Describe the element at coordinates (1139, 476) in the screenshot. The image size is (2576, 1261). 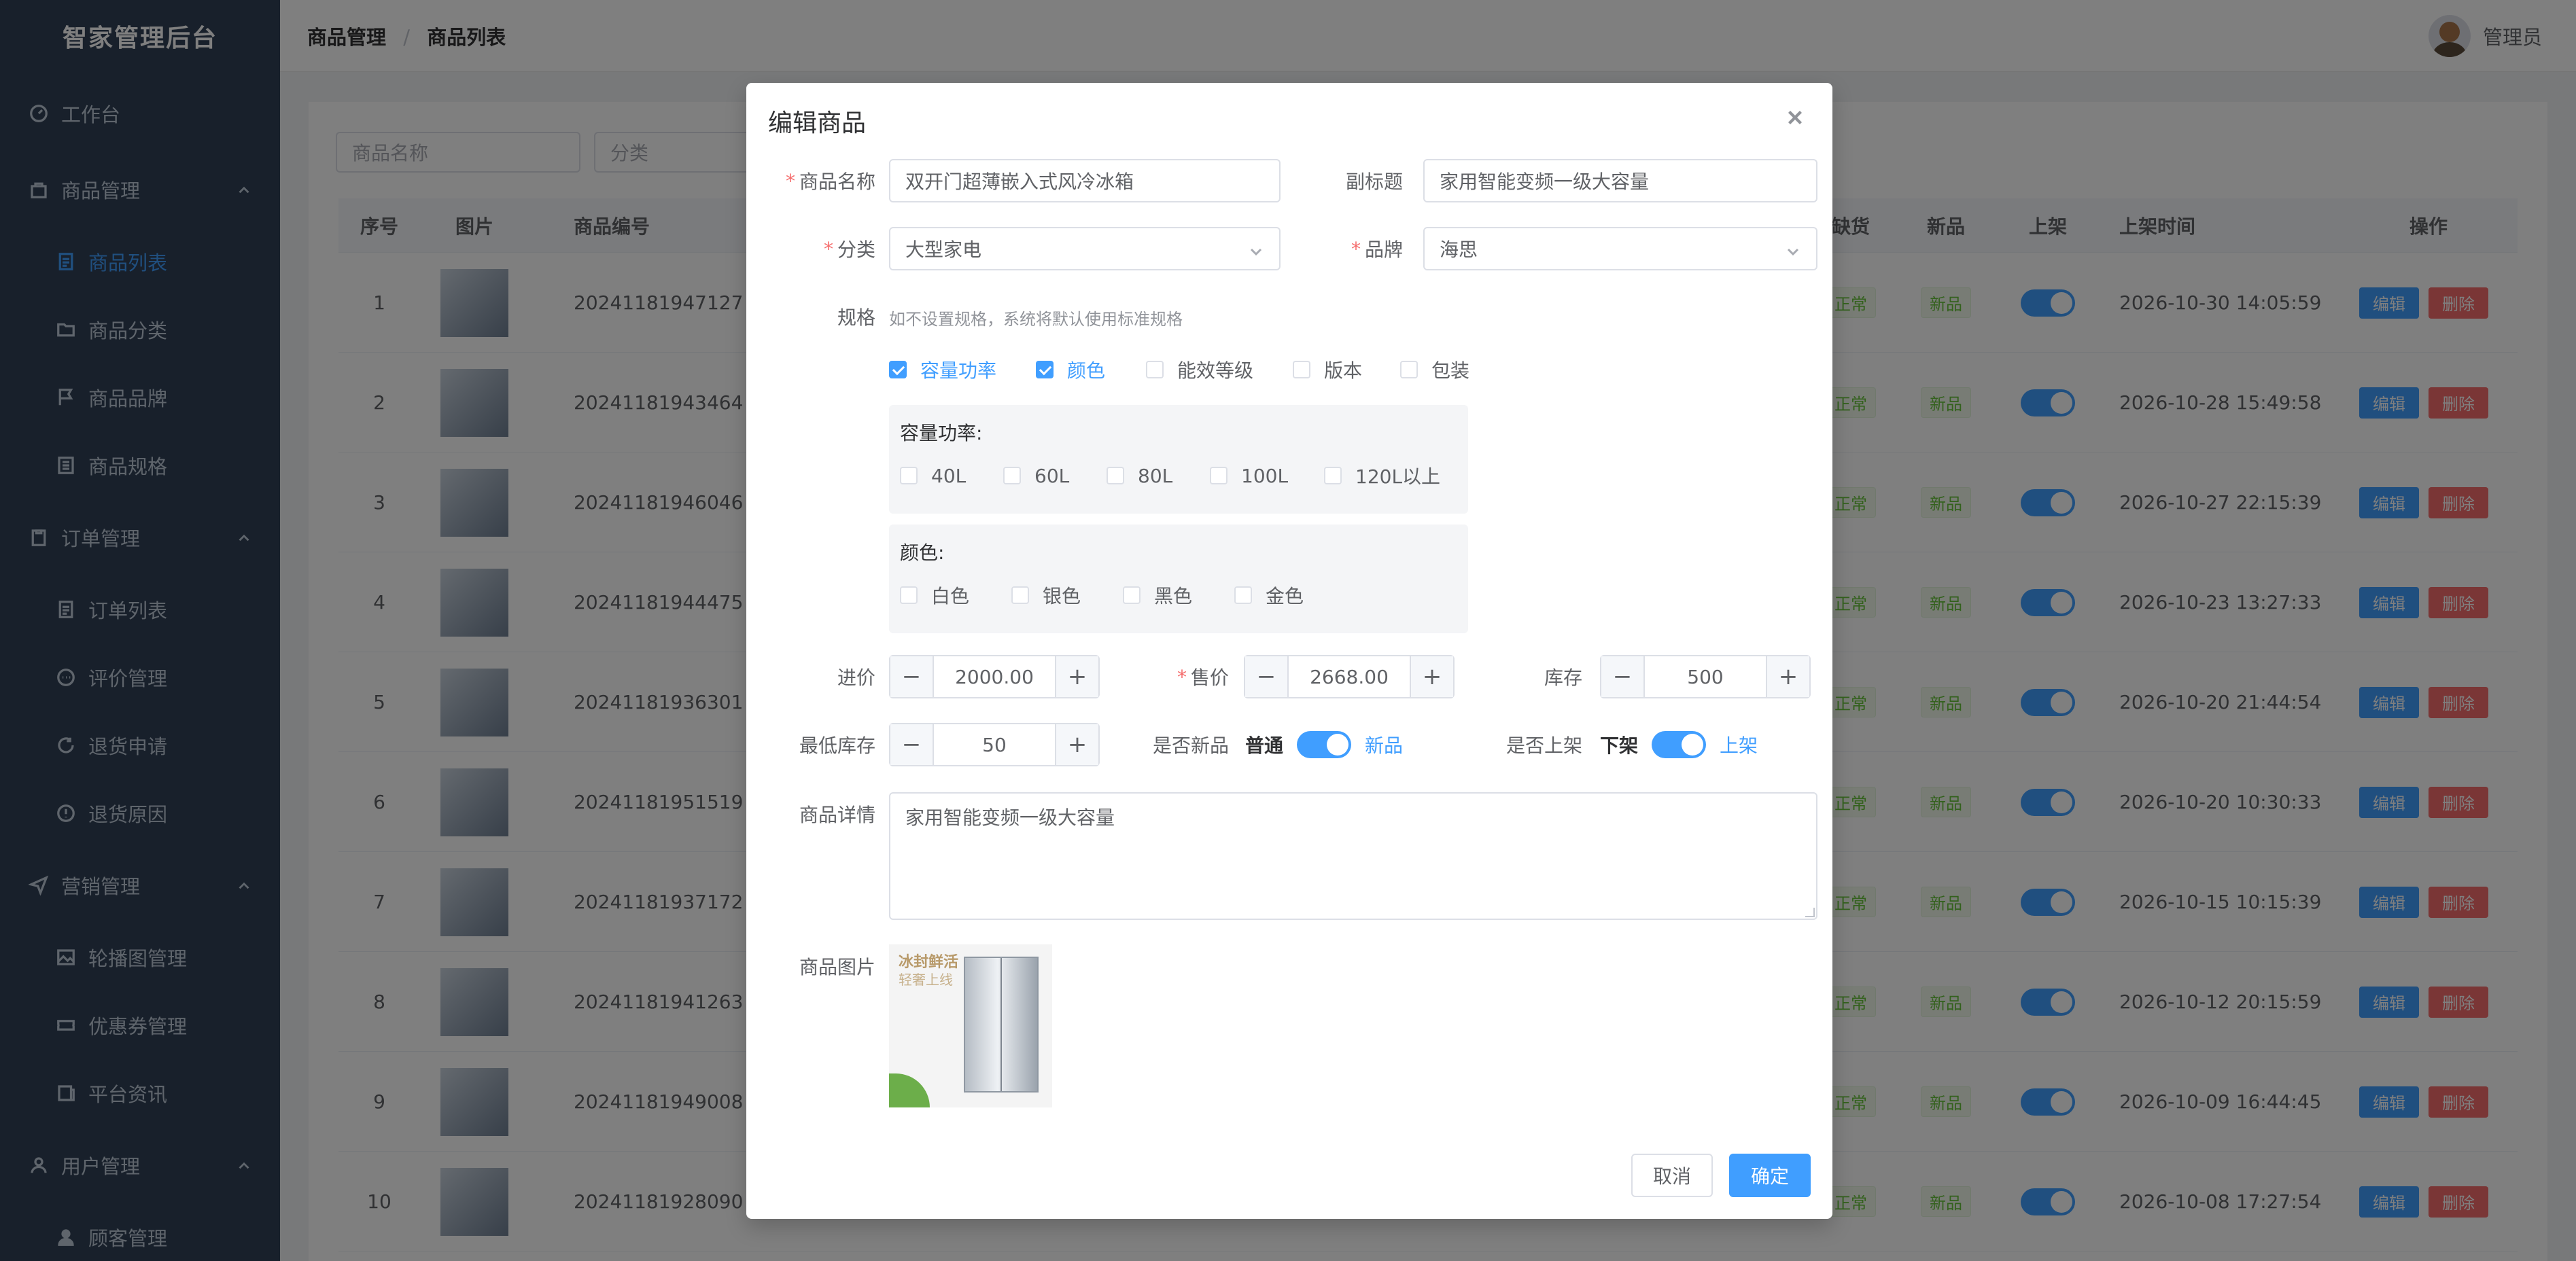
I see `capacity-option-80l: 80L` at that location.